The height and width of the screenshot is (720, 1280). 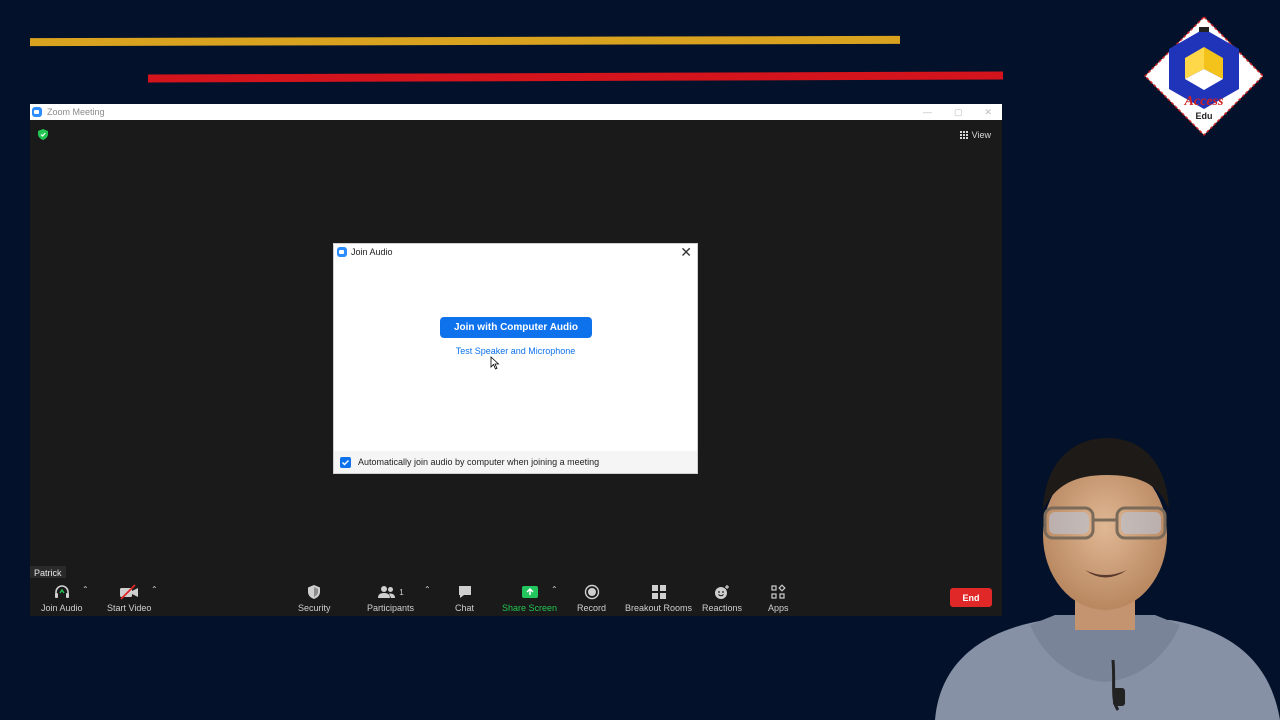 I want to click on close-icon: ✕, so click(x=988, y=112).